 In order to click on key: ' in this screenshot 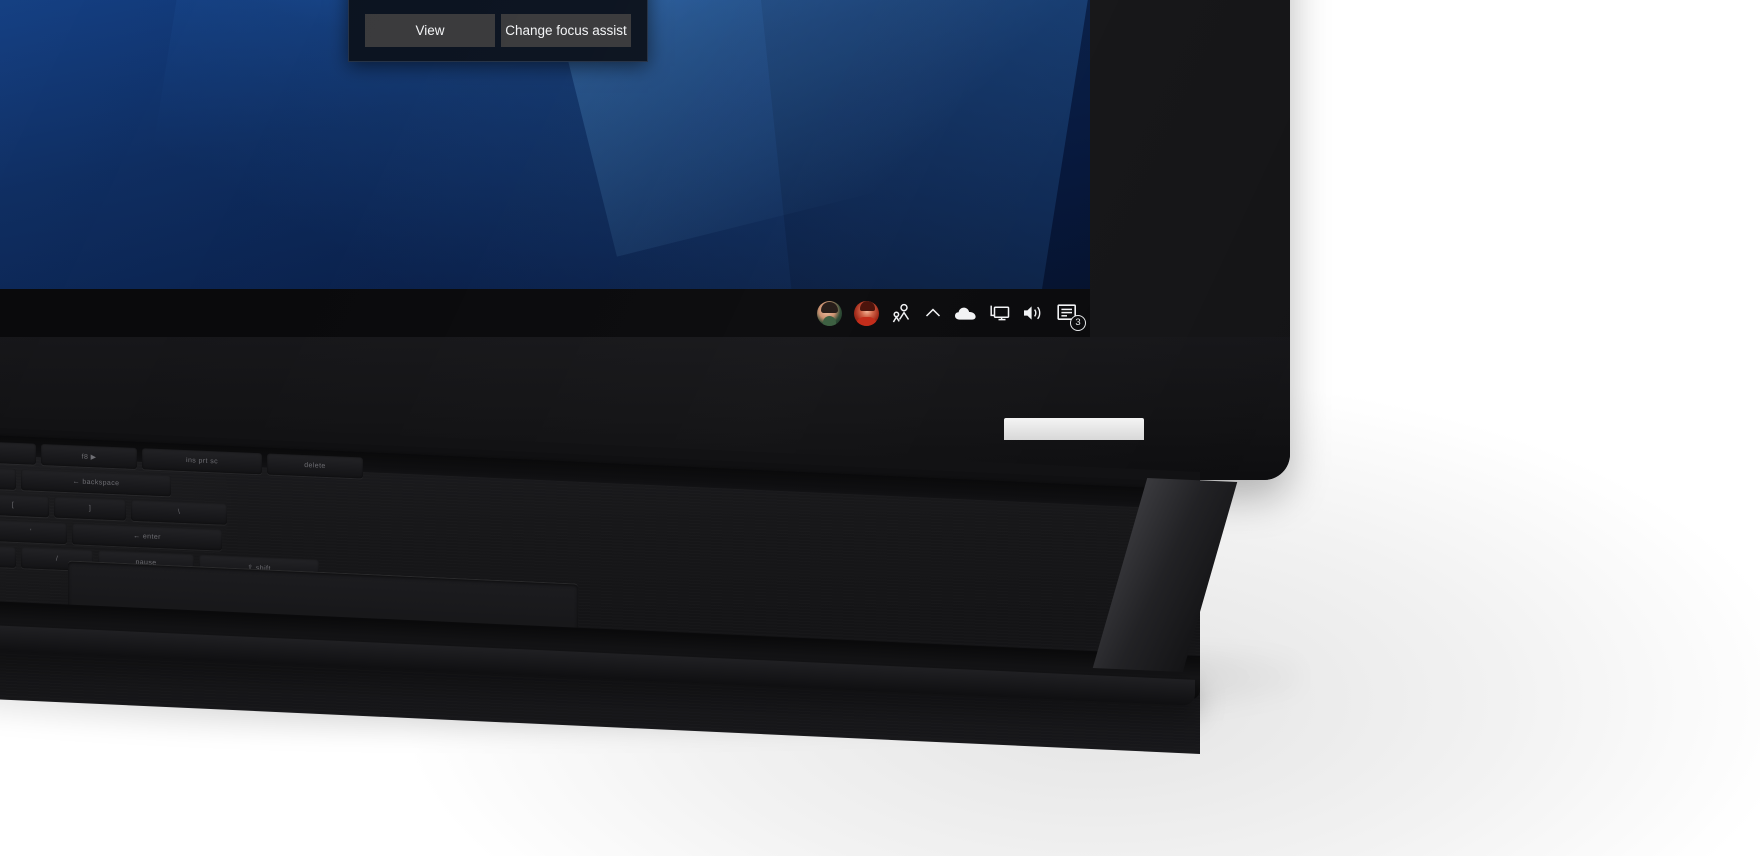, I will do `click(33, 532)`.